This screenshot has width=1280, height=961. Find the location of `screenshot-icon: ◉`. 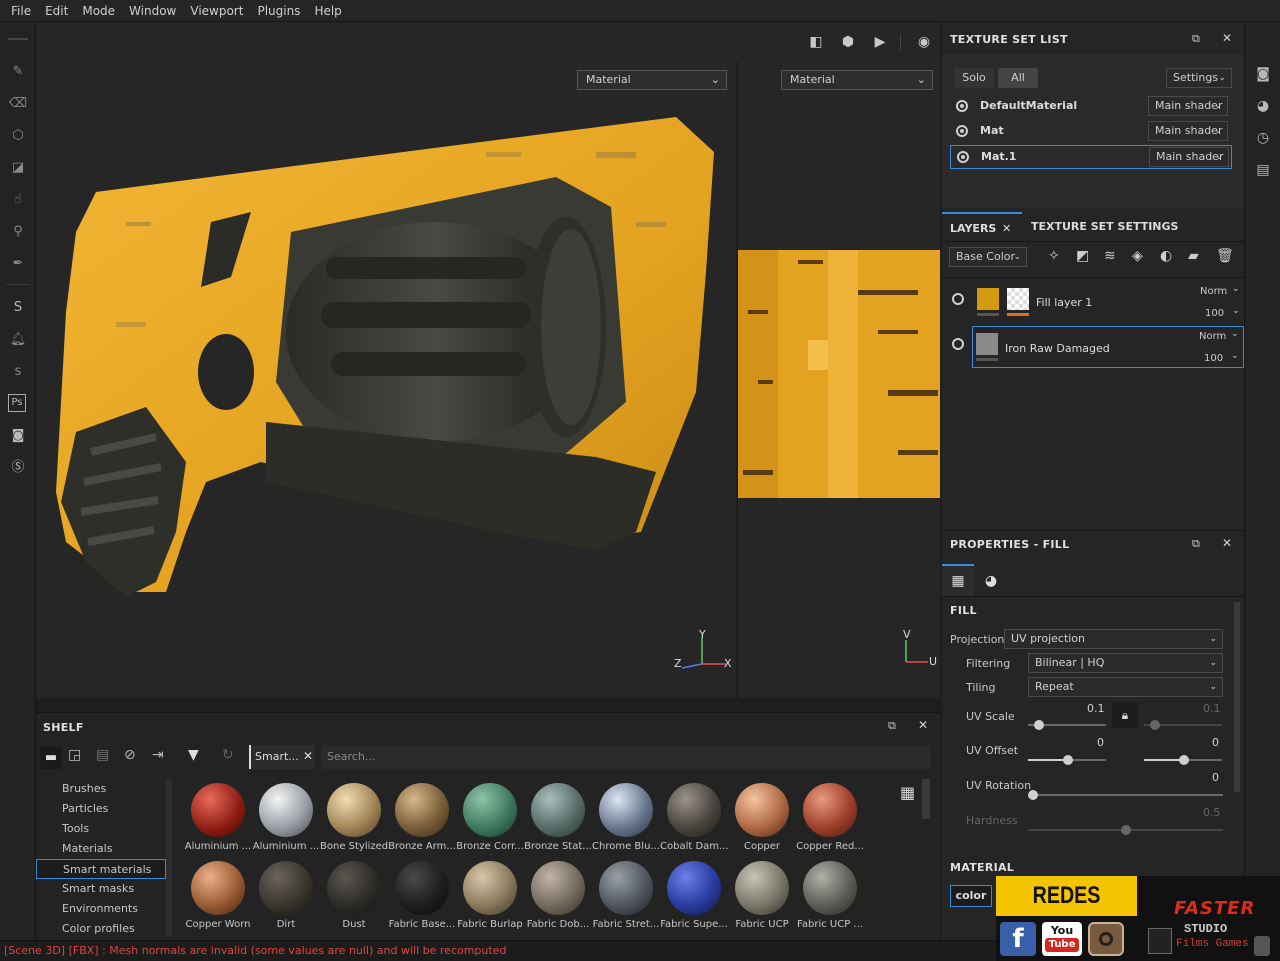

screenshot-icon: ◉ is located at coordinates (924, 42).